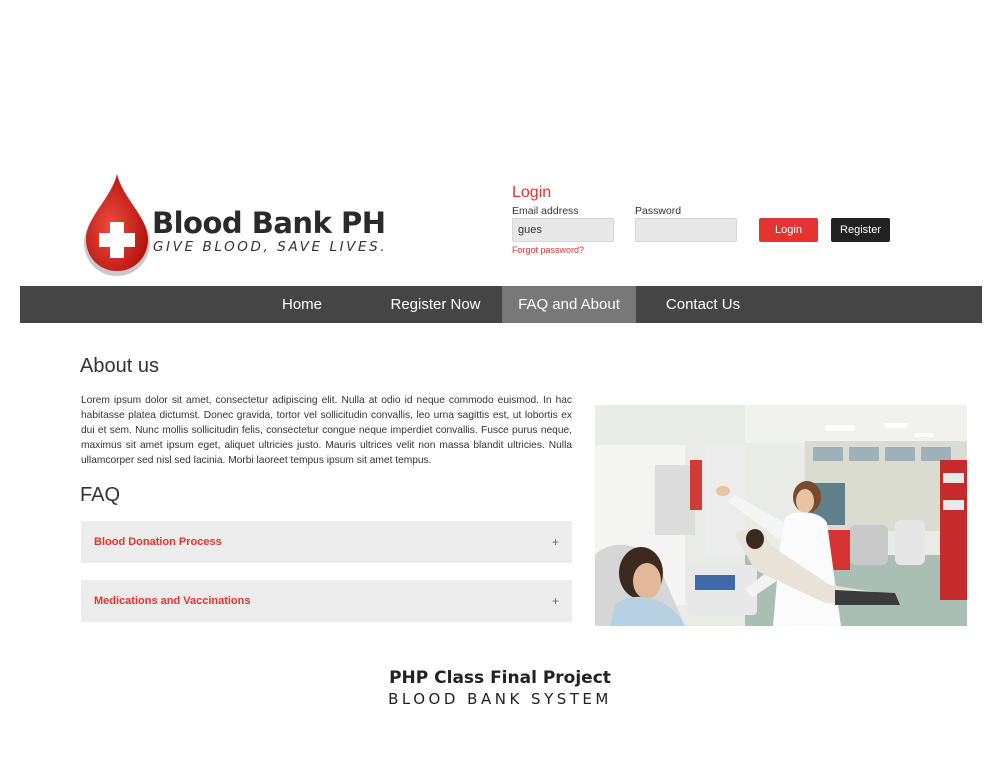 This screenshot has height=773, width=1000. What do you see at coordinates (532, 192) in the screenshot?
I see `login-title: Login` at bounding box center [532, 192].